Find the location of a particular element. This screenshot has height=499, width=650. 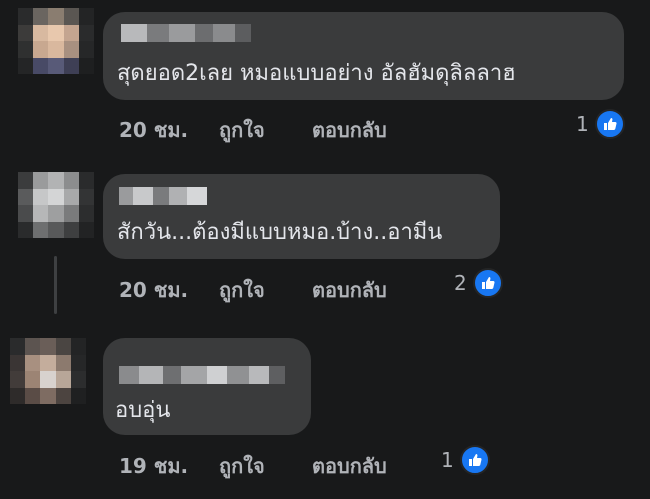

comment-text: สักวัน...ต้องมีแบบหมอ.บ้าง..อามีน is located at coordinates (280, 232).